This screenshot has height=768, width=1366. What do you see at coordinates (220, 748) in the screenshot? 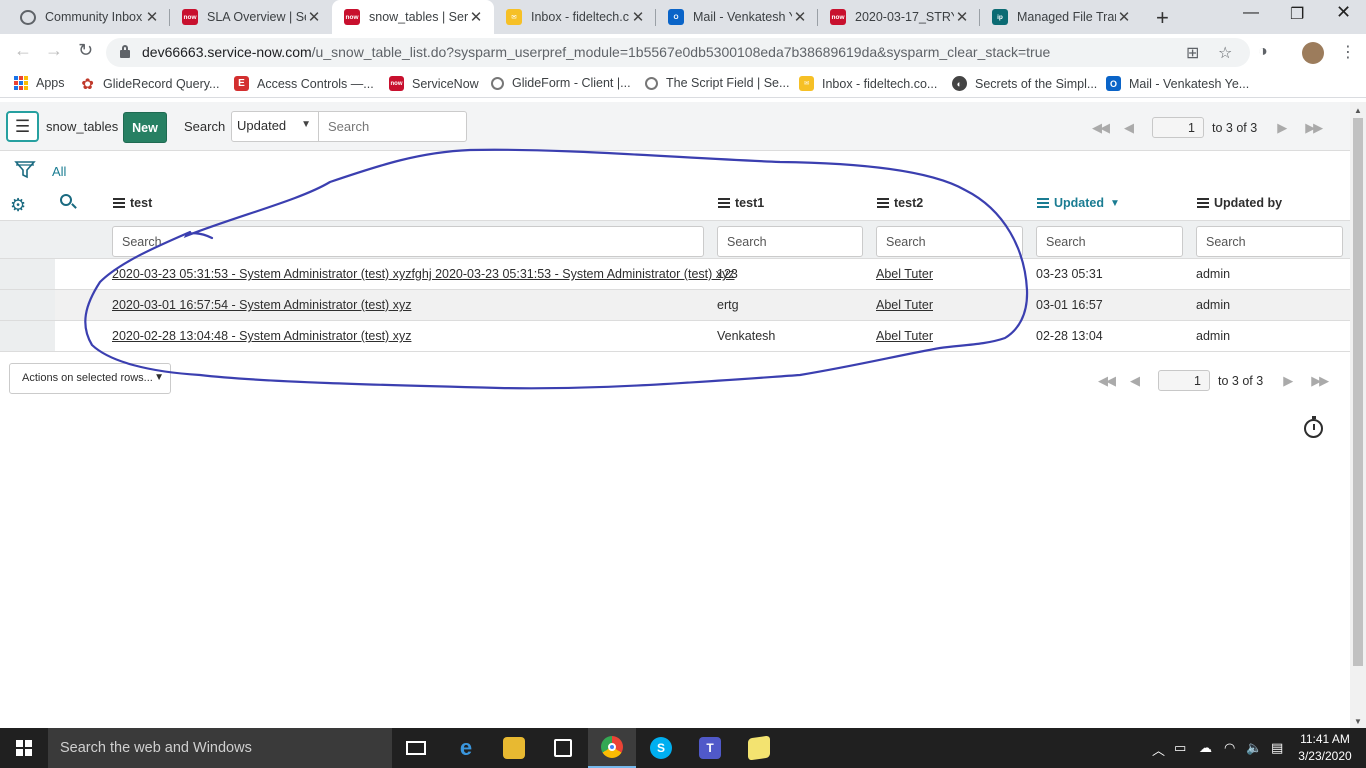
I see `taskbar-search-input` at bounding box center [220, 748].